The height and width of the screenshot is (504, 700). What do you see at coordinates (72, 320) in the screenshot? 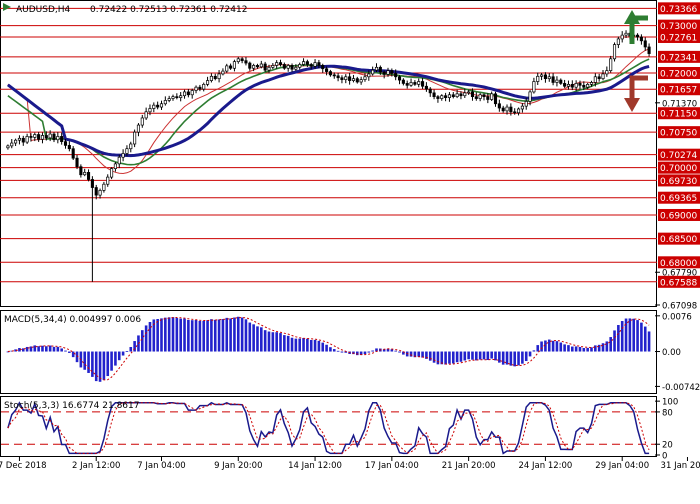
I see `macd-label: MACD(5,34,4) 0.004997 0.006` at bounding box center [72, 320].